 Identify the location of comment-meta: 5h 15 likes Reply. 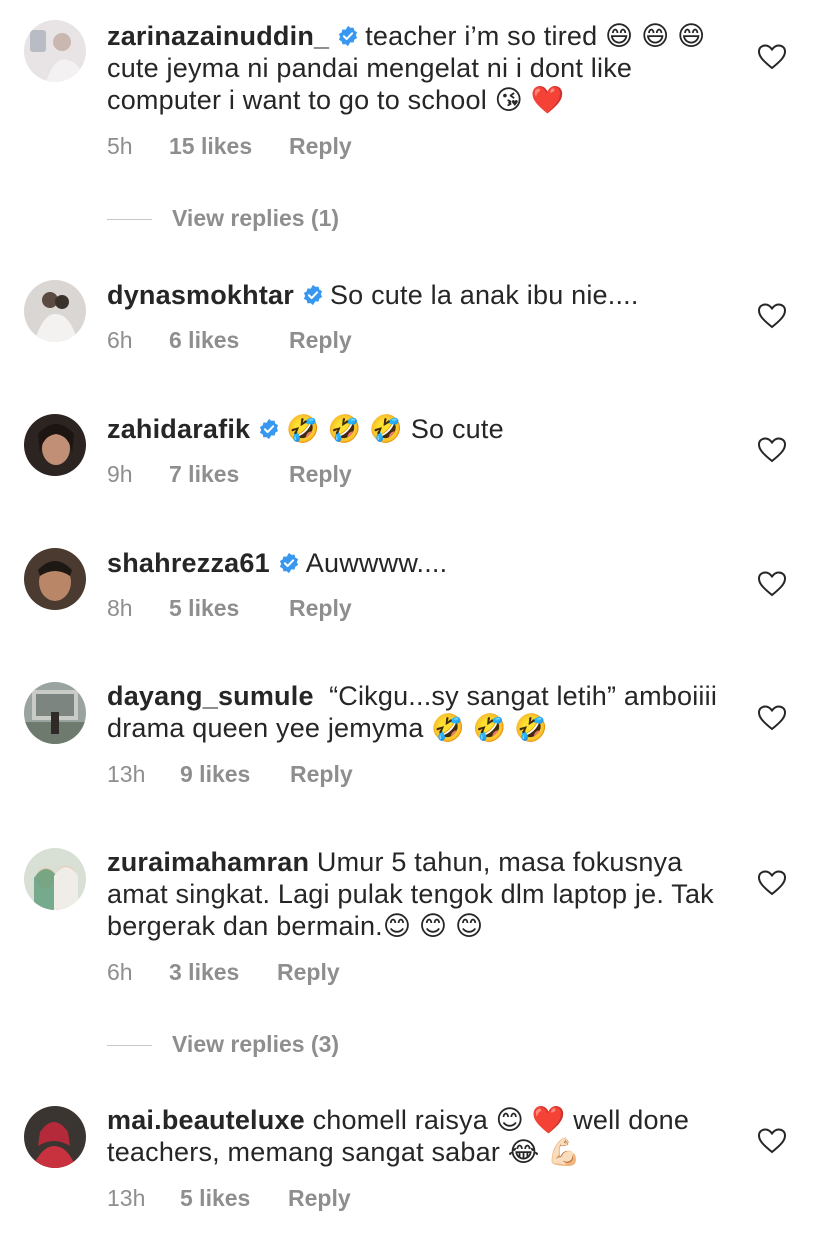
(229, 146).